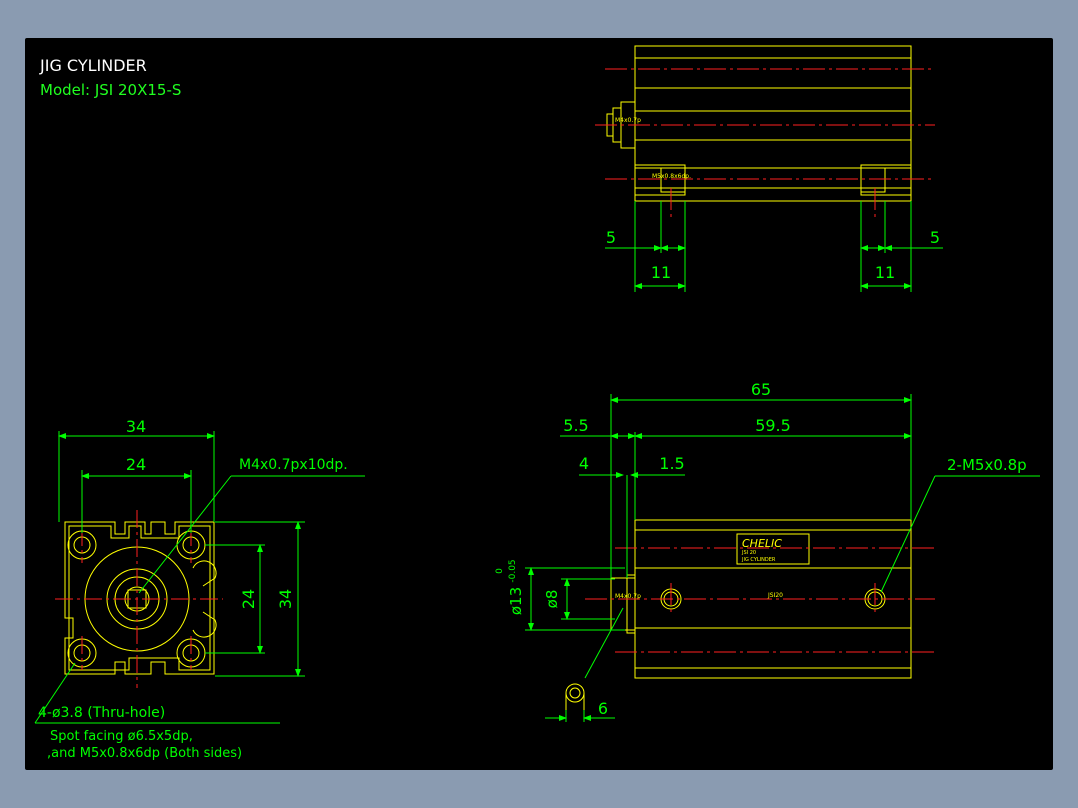  Describe the element at coordinates (136, 464) in the screenshot. I see `dim-end-24-width: 24` at that location.